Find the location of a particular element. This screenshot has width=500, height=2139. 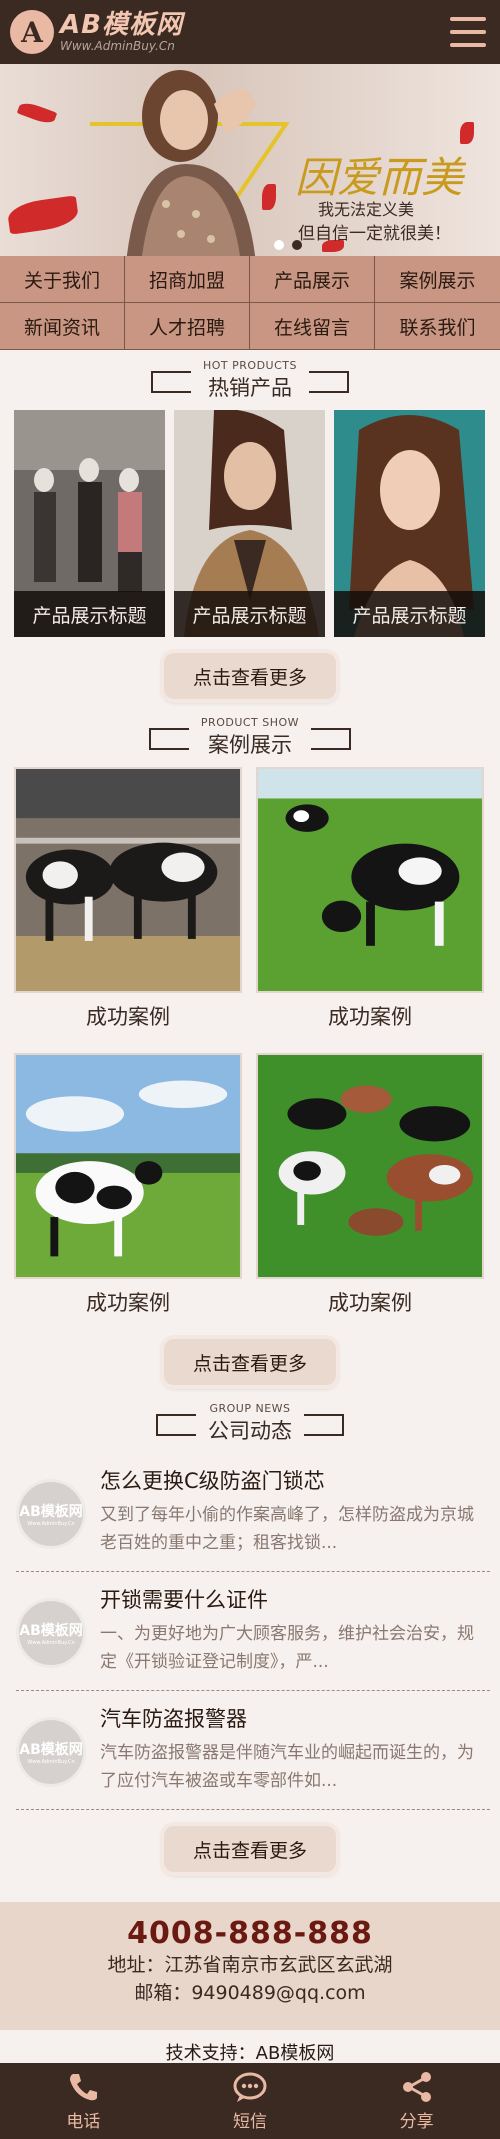

logo: A AB模板网 Www.AdminBuy.Cn is located at coordinates (96, 32).